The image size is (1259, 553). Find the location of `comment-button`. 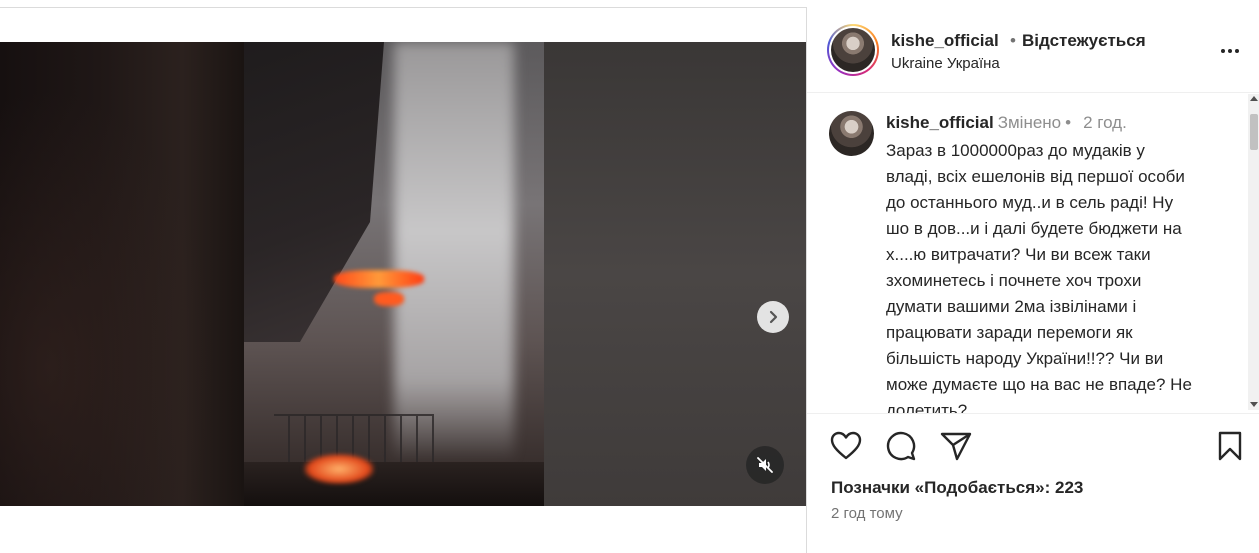

comment-button is located at coordinates (901, 446).